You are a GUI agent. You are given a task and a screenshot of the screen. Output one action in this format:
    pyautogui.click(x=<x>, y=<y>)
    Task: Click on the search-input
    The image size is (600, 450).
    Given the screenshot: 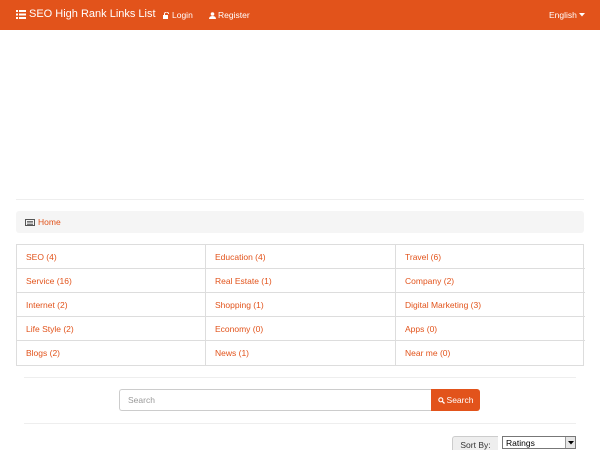 What is the action you would take?
    pyautogui.click(x=275, y=400)
    